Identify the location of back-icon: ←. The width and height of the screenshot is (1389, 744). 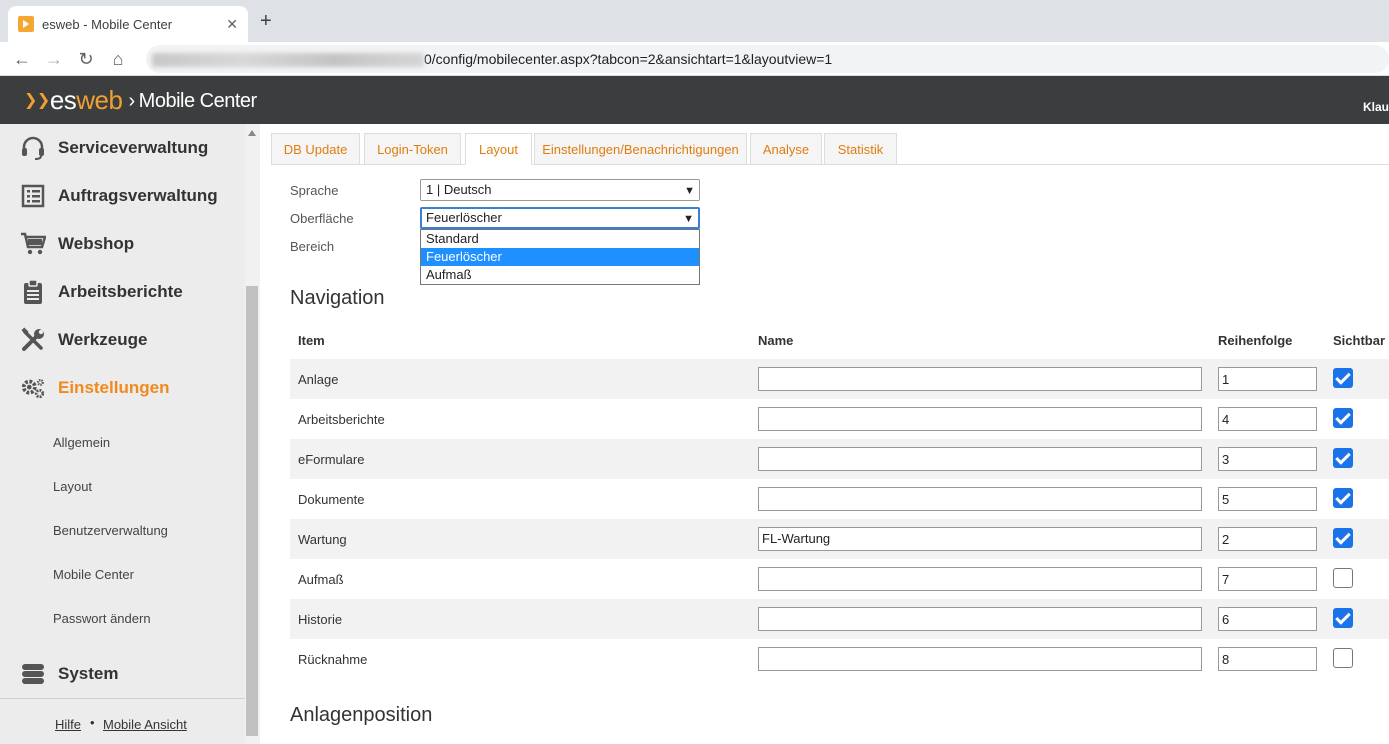
(22, 59).